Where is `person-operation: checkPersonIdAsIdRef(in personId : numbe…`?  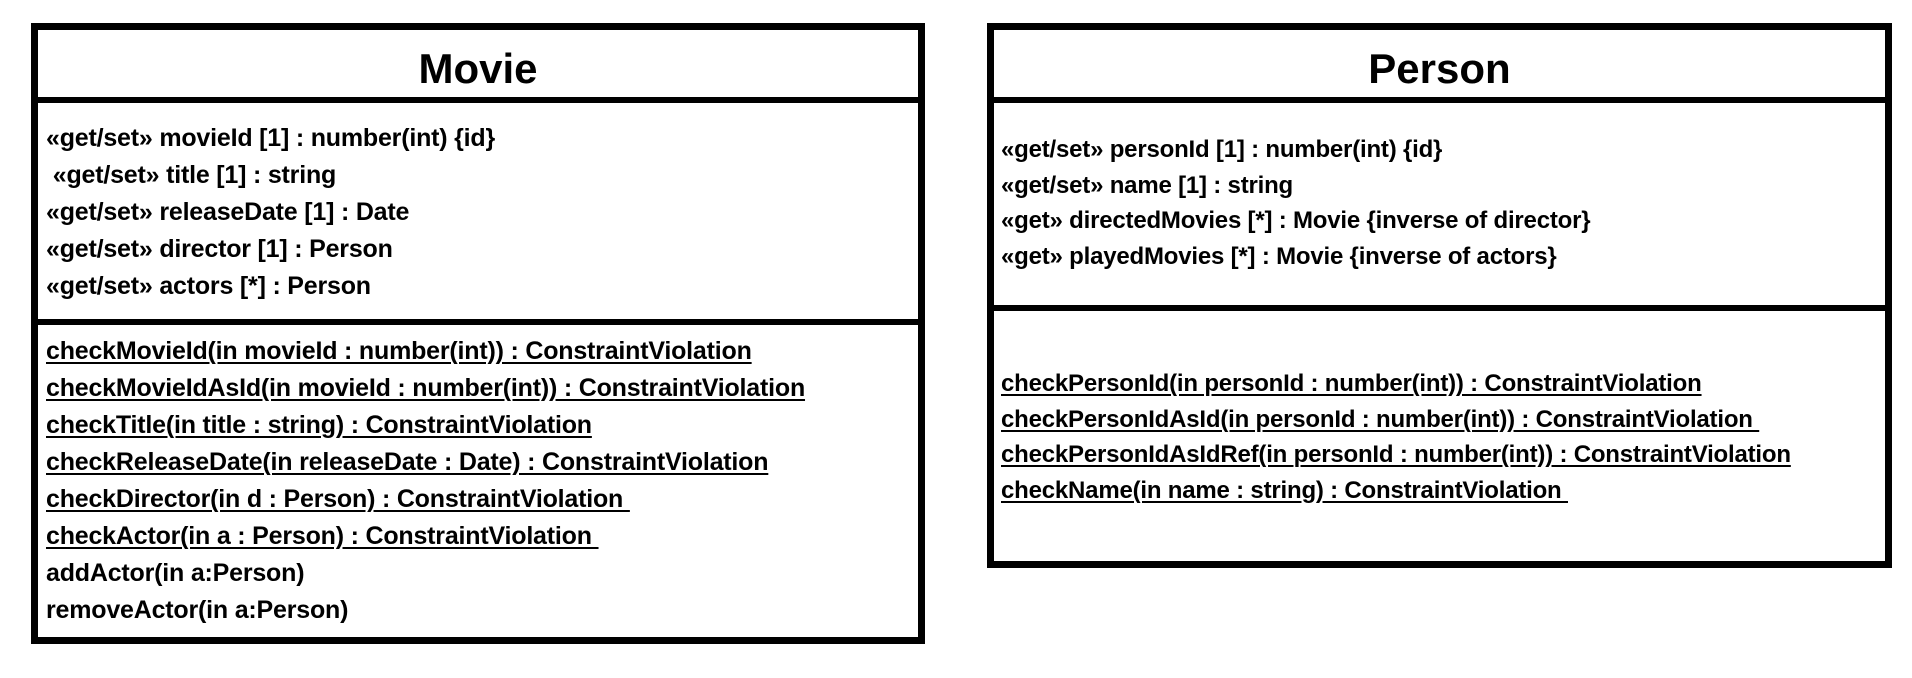 person-operation: checkPersonIdAsIdRef(in personId : numbe… is located at coordinates (1396, 454).